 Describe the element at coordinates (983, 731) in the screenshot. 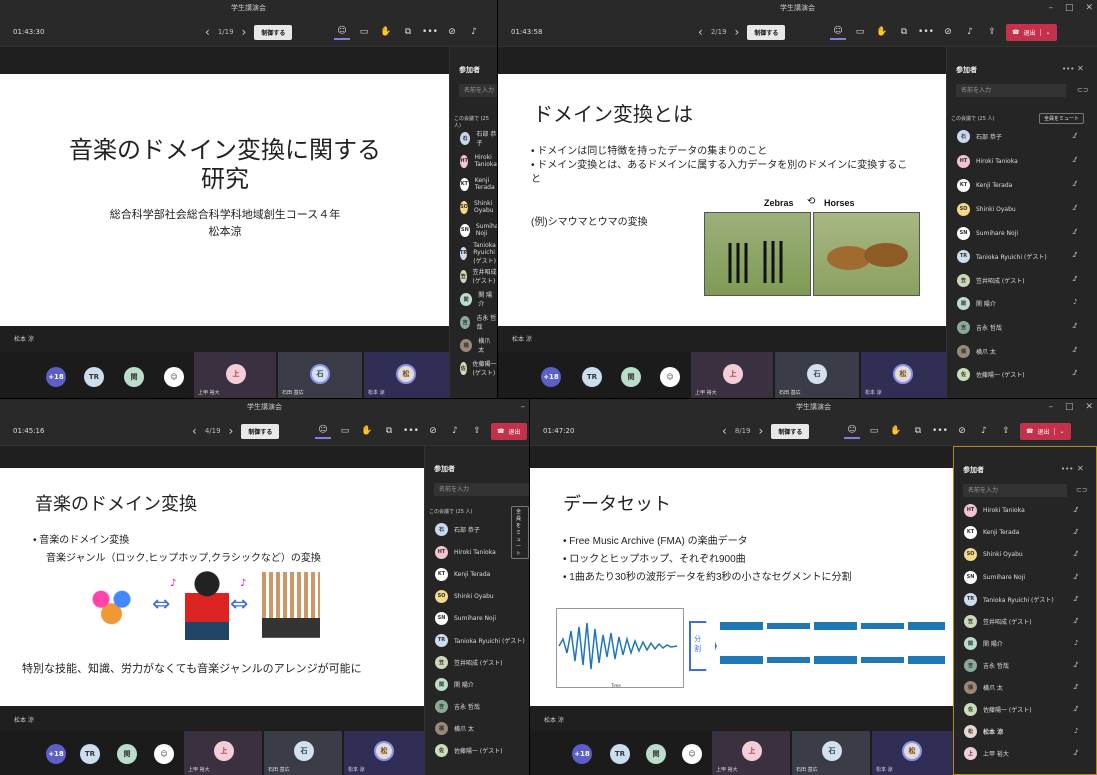

I see `participant-row: 松松本 涼` at that location.